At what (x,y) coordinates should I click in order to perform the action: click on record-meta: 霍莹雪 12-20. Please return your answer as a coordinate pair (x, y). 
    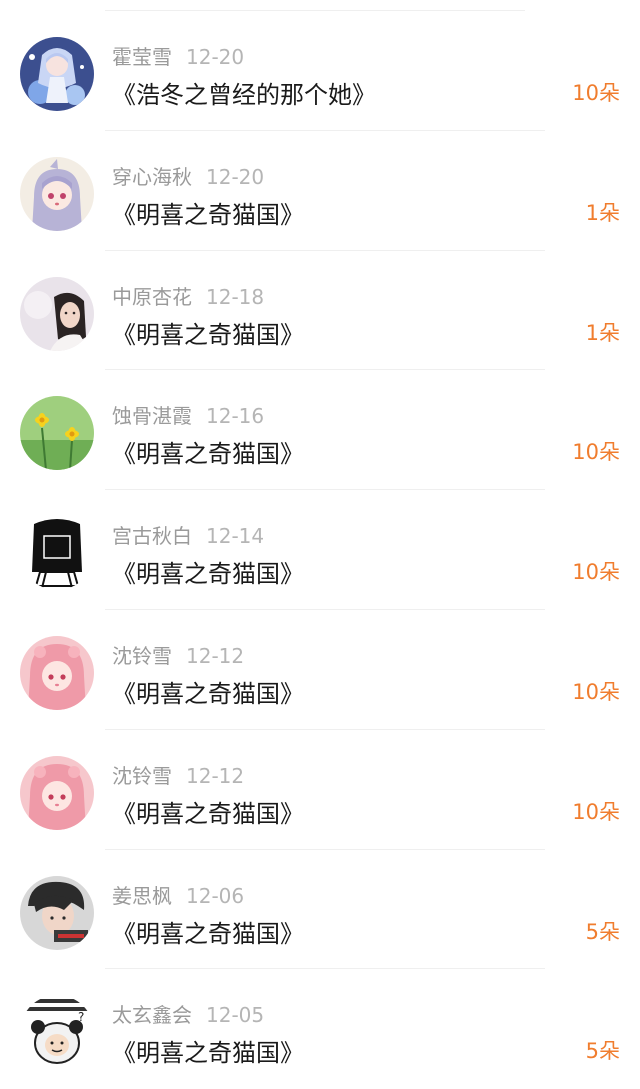
    Looking at the image, I should click on (178, 55).